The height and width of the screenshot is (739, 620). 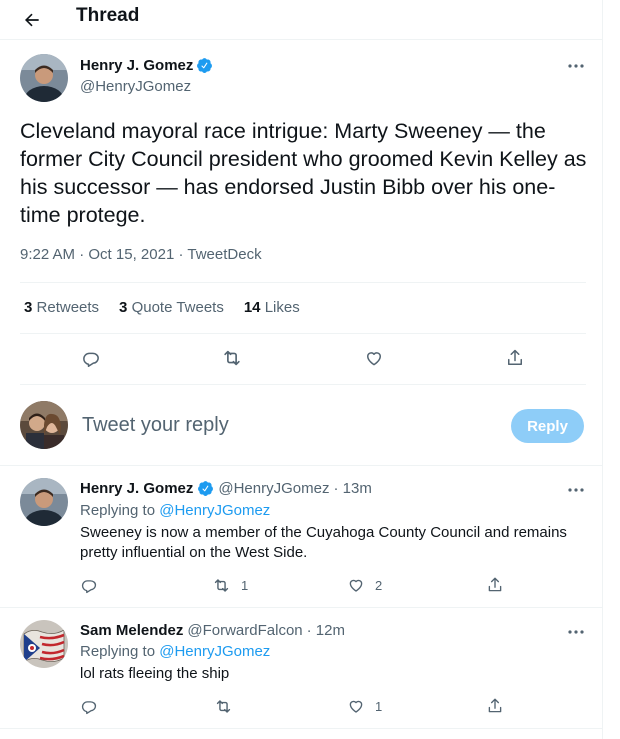 What do you see at coordinates (352, 488) in the screenshot?
I see `reply-time: · 13m` at bounding box center [352, 488].